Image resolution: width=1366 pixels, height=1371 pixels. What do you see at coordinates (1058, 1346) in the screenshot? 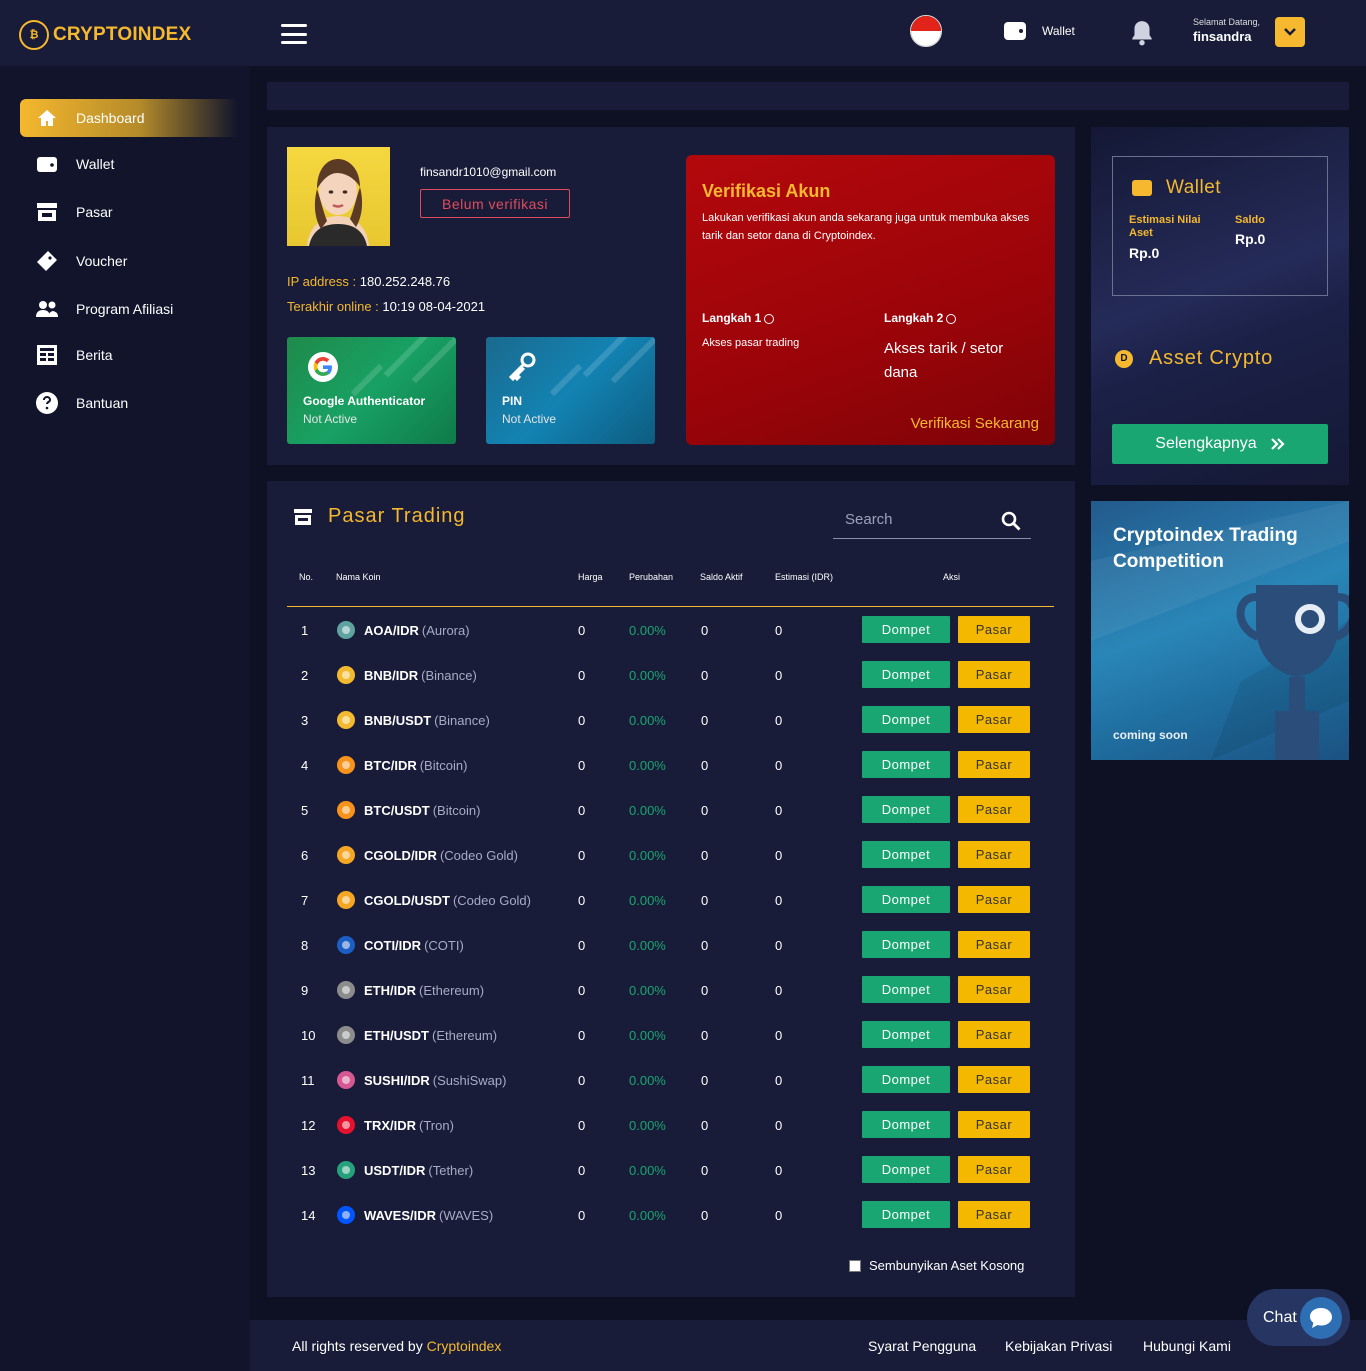
I see `footer-link-privacy: Kebijakan Privasi` at bounding box center [1058, 1346].